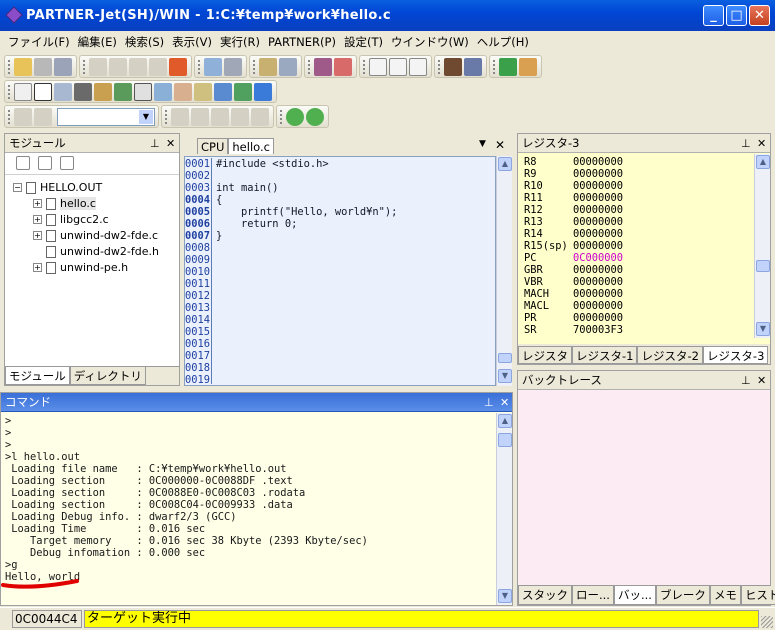 The height and width of the screenshot is (630, 775). I want to click on register-row: R12 00000000, so click(636, 210).